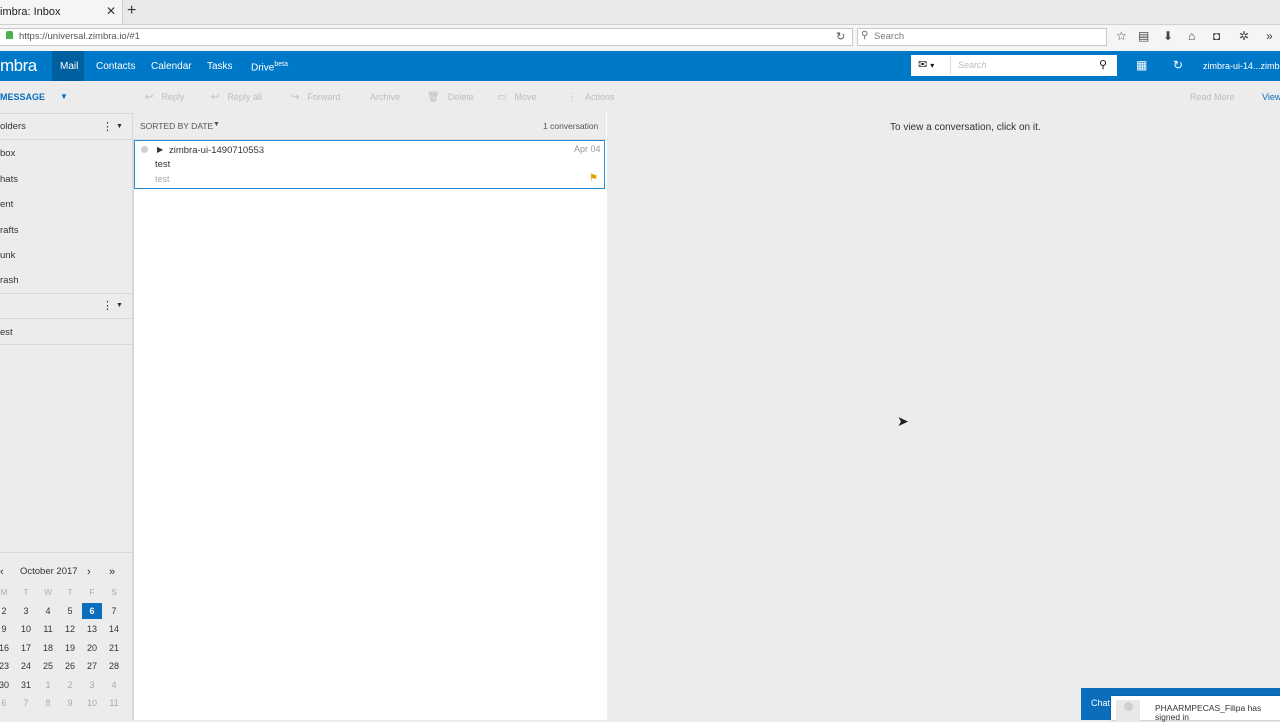 The image size is (1280, 722). I want to click on calendar-day: 20, so click(92, 648).